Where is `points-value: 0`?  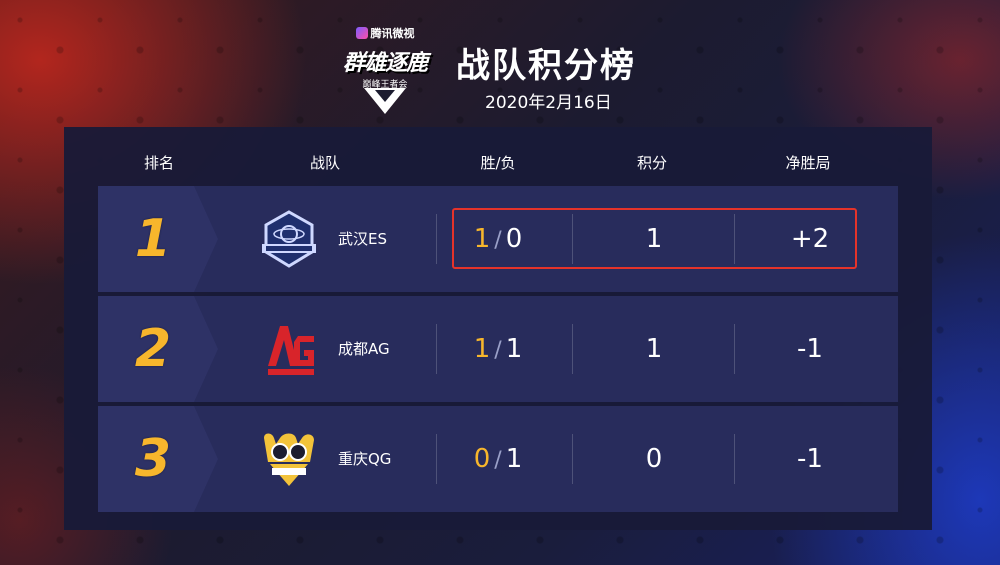
points-value: 0 is located at coordinates (654, 459).